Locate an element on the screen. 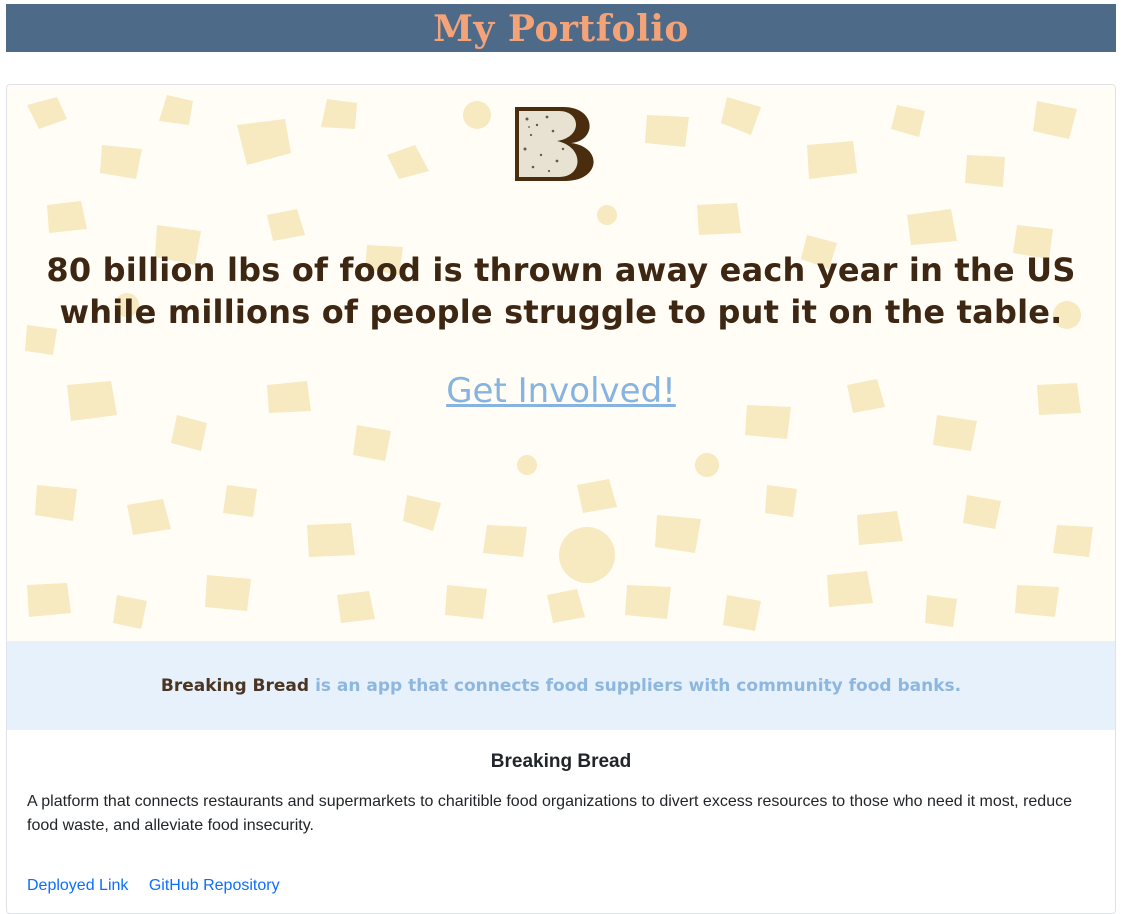 The height and width of the screenshot is (914, 1122). breaking-bread-logo-icon is located at coordinates (554, 144).